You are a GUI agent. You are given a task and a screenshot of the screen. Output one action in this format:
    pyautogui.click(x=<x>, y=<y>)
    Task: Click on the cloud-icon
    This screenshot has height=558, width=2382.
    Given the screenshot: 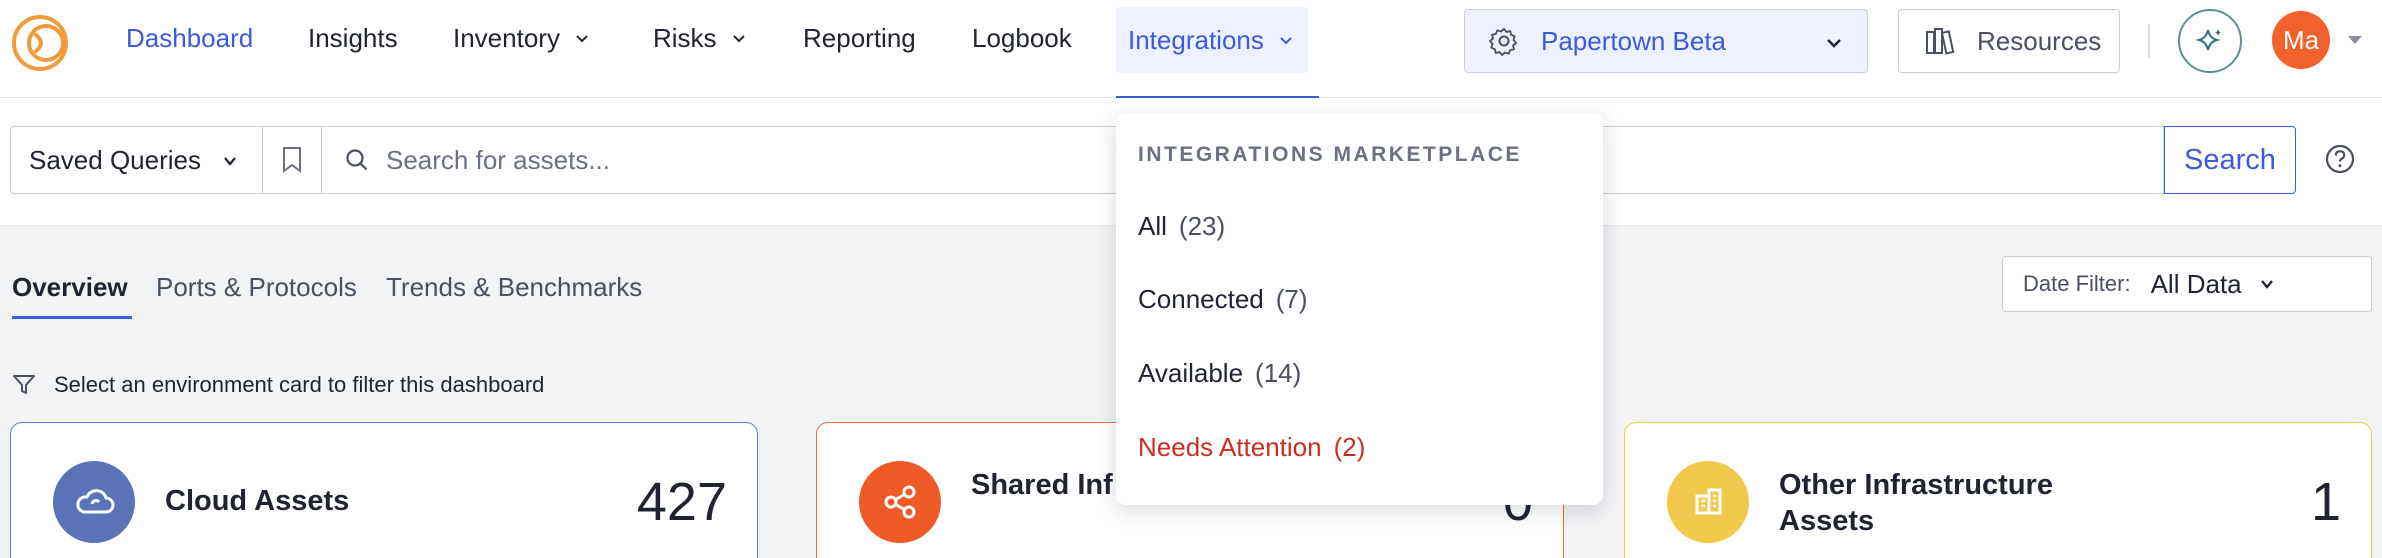 What is the action you would take?
    pyautogui.click(x=95, y=501)
    